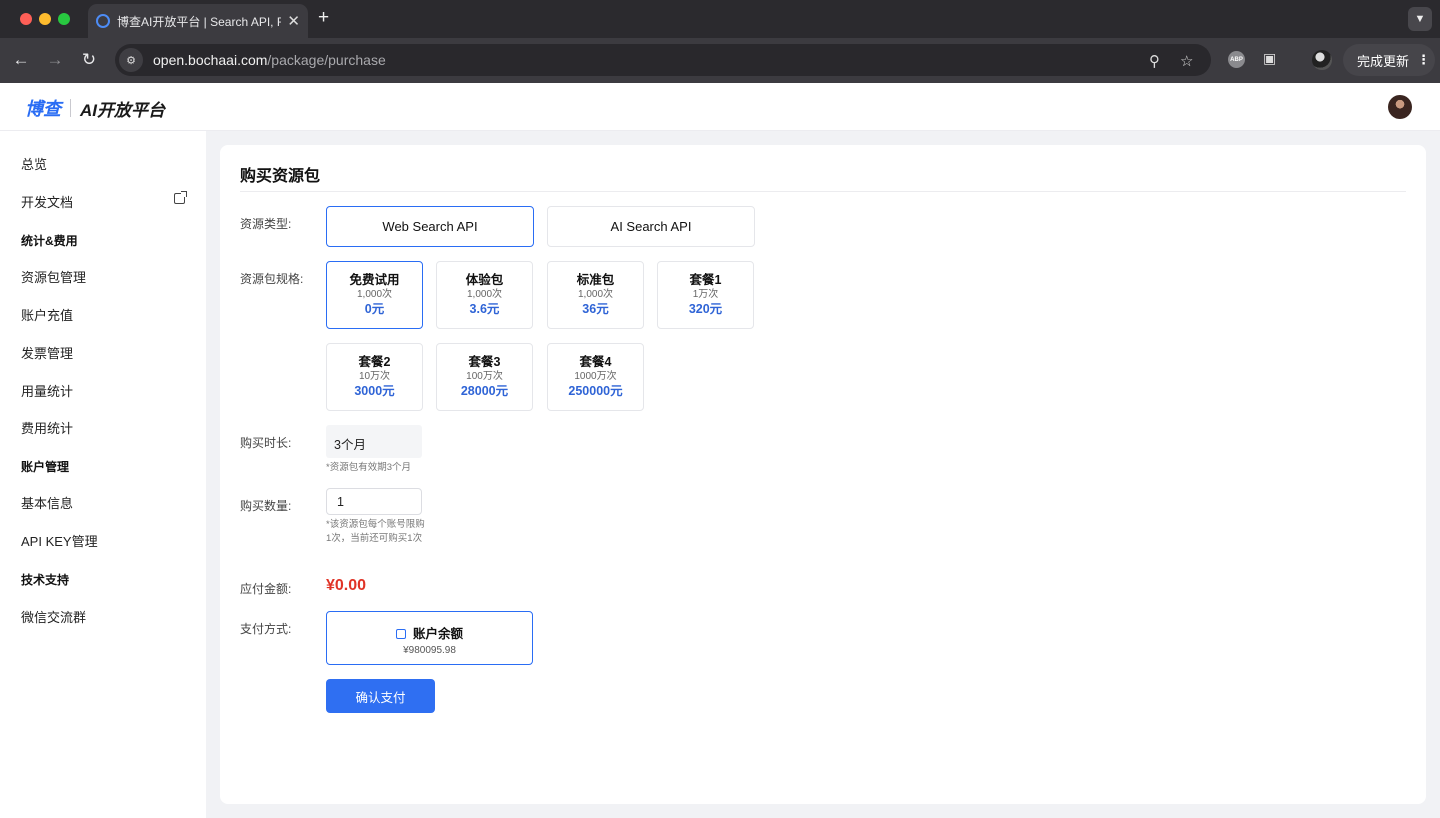 The height and width of the screenshot is (818, 1440). I want to click on sidebar-item-docs: 开发文档, so click(47, 201).